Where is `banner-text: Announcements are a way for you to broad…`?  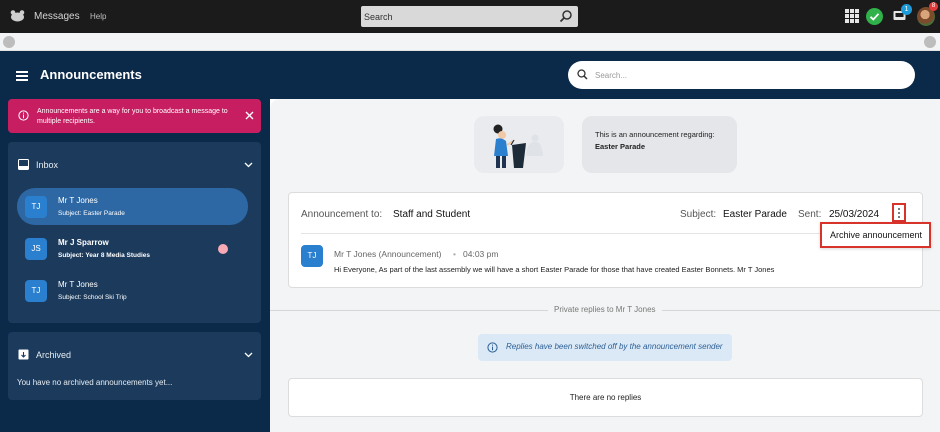 banner-text: Announcements are a way for you to broad… is located at coordinates (132, 116).